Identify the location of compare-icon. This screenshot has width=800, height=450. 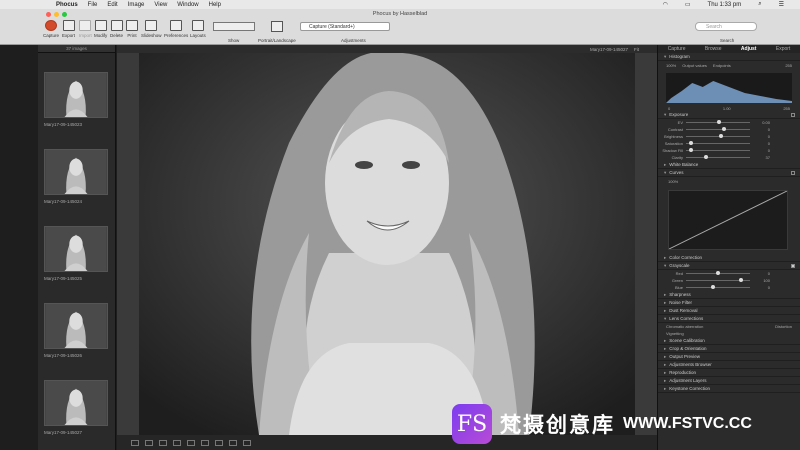
(149, 442).